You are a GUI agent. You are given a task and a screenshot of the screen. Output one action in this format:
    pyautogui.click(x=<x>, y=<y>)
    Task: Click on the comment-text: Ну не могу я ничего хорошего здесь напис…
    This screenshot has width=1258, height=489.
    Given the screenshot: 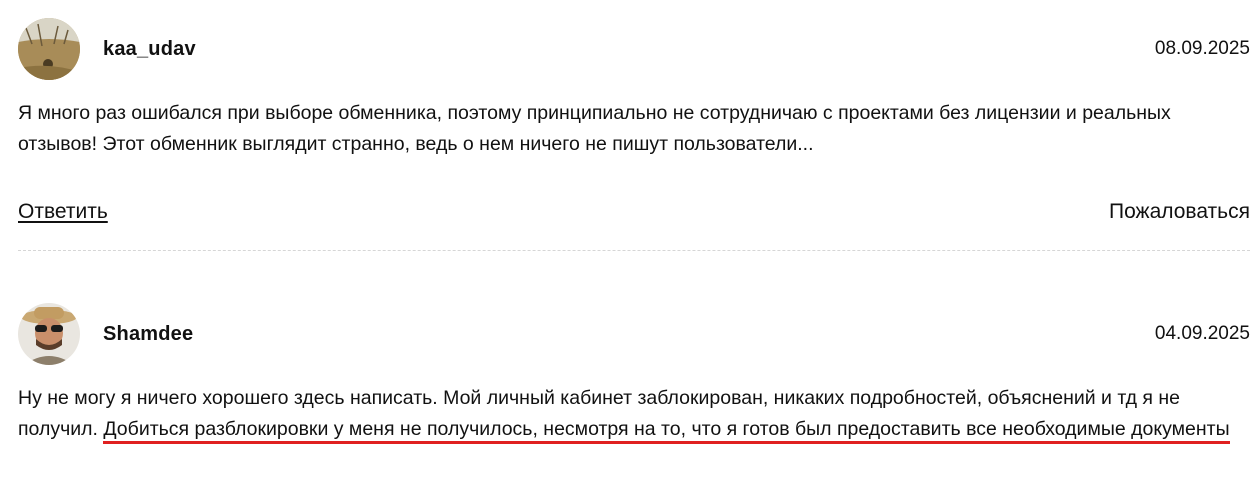 What is the action you would take?
    pyautogui.click(x=634, y=414)
    